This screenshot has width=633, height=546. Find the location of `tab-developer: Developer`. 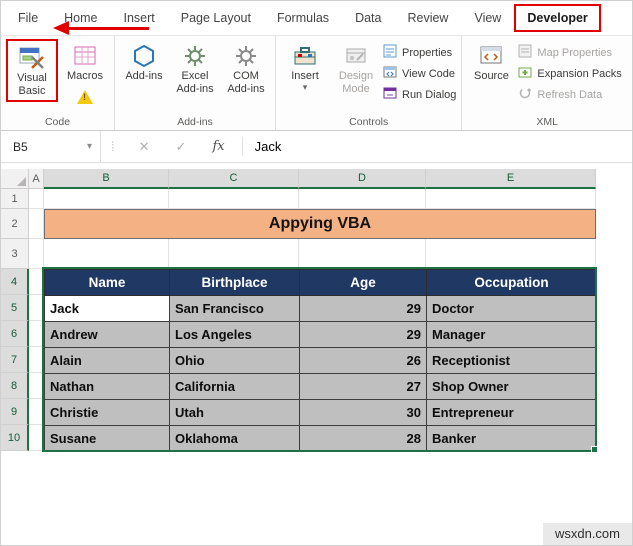

tab-developer: Developer is located at coordinates (557, 18).